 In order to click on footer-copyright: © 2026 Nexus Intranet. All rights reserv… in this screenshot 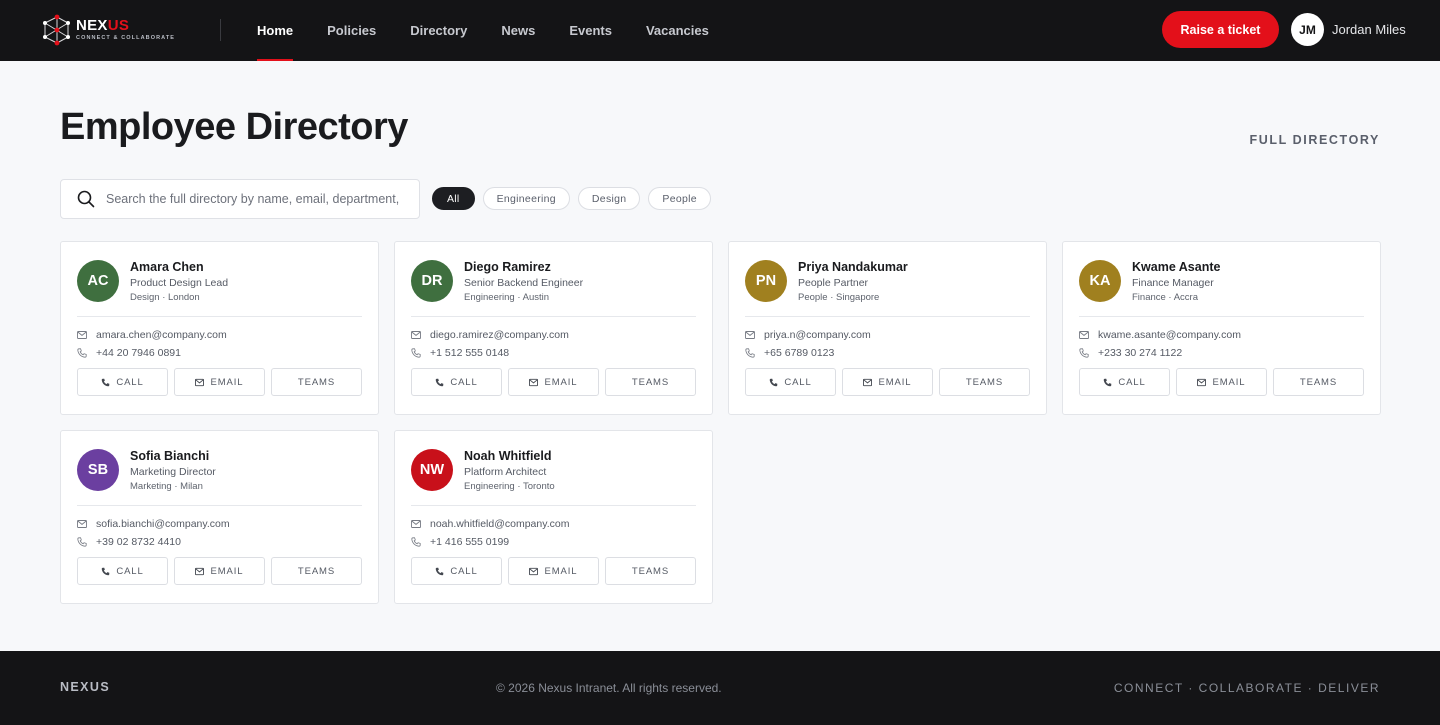, I will do `click(609, 688)`.